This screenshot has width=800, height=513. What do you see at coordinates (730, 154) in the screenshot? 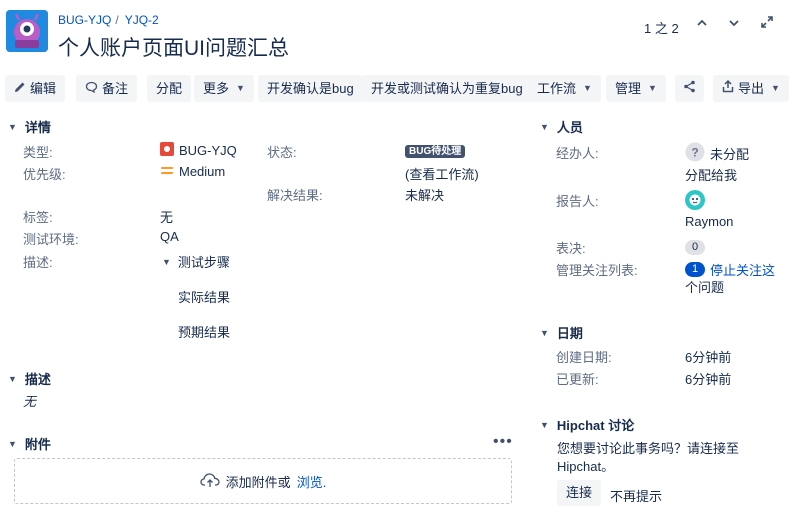
I see `assignee-value-text: 未分配` at bounding box center [730, 154].